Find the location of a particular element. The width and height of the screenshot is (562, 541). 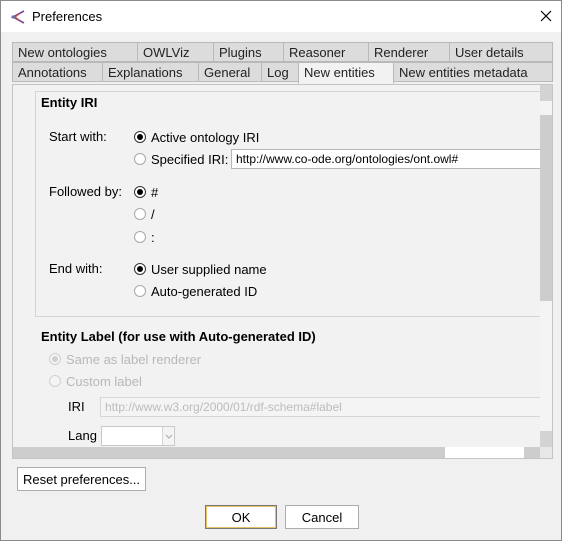

close-button is located at coordinates (546, 16).